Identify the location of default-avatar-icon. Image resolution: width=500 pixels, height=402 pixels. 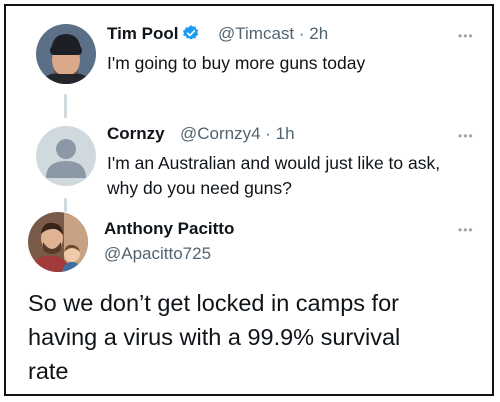
(66, 156).